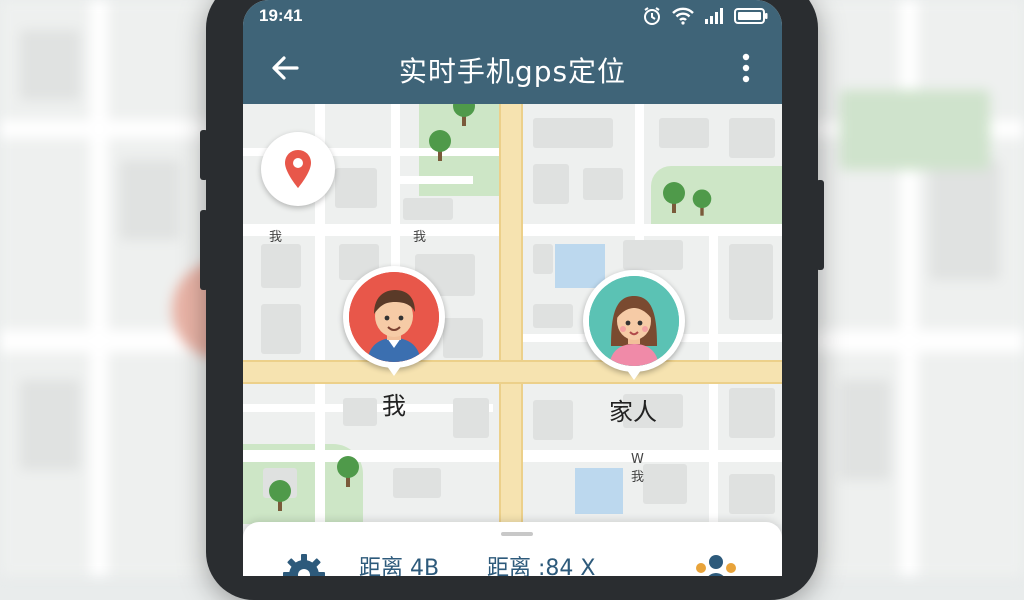 The width and height of the screenshot is (1024, 600). What do you see at coordinates (512, 16) in the screenshot?
I see `status-bar: 19:41` at bounding box center [512, 16].